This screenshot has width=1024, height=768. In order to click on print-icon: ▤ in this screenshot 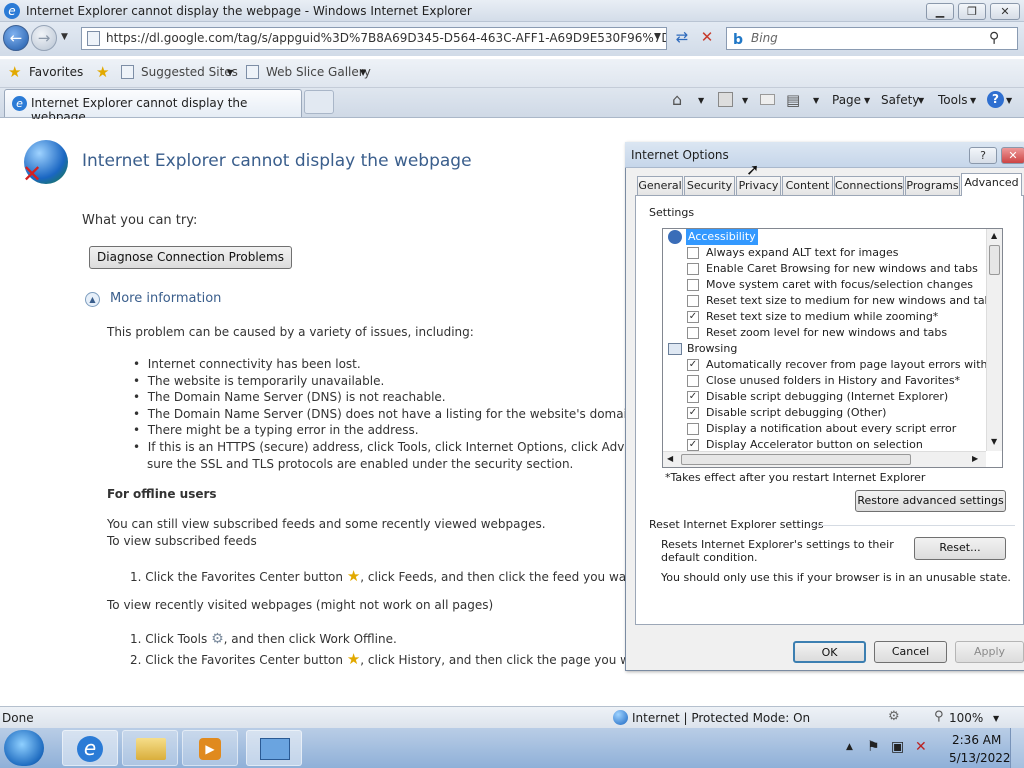, I will do `click(793, 100)`.